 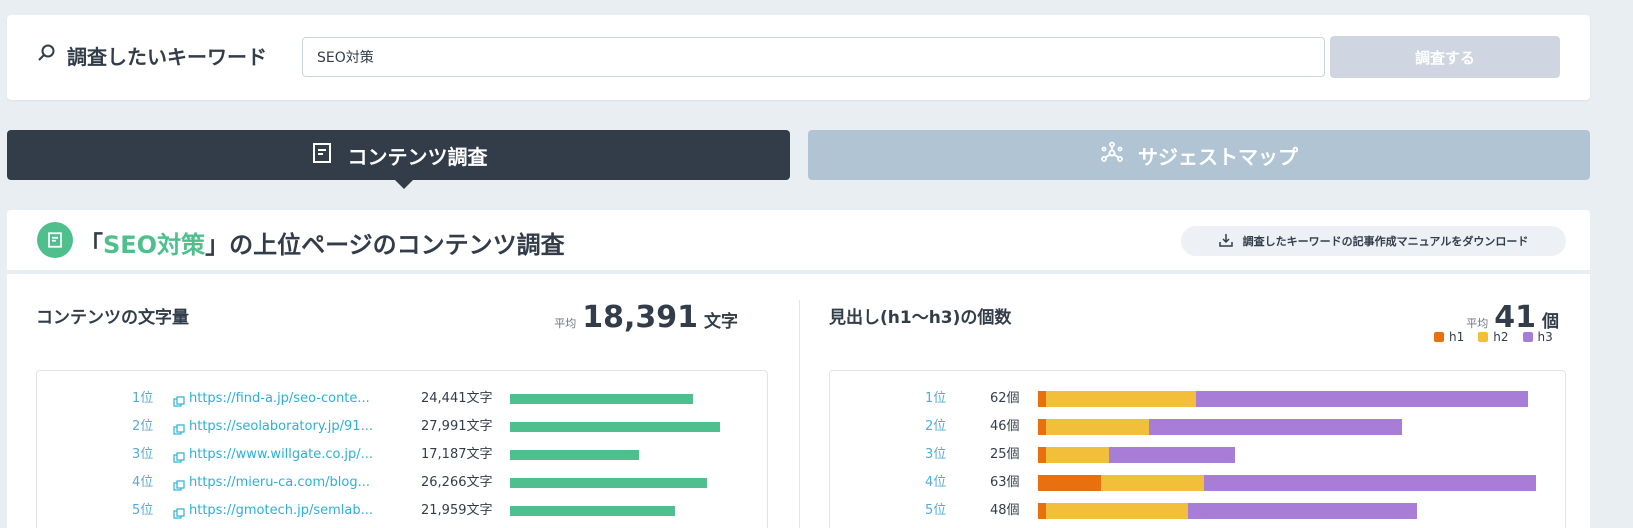 What do you see at coordinates (1218, 156) in the screenshot?
I see `tab-label: サジェストマップ` at bounding box center [1218, 156].